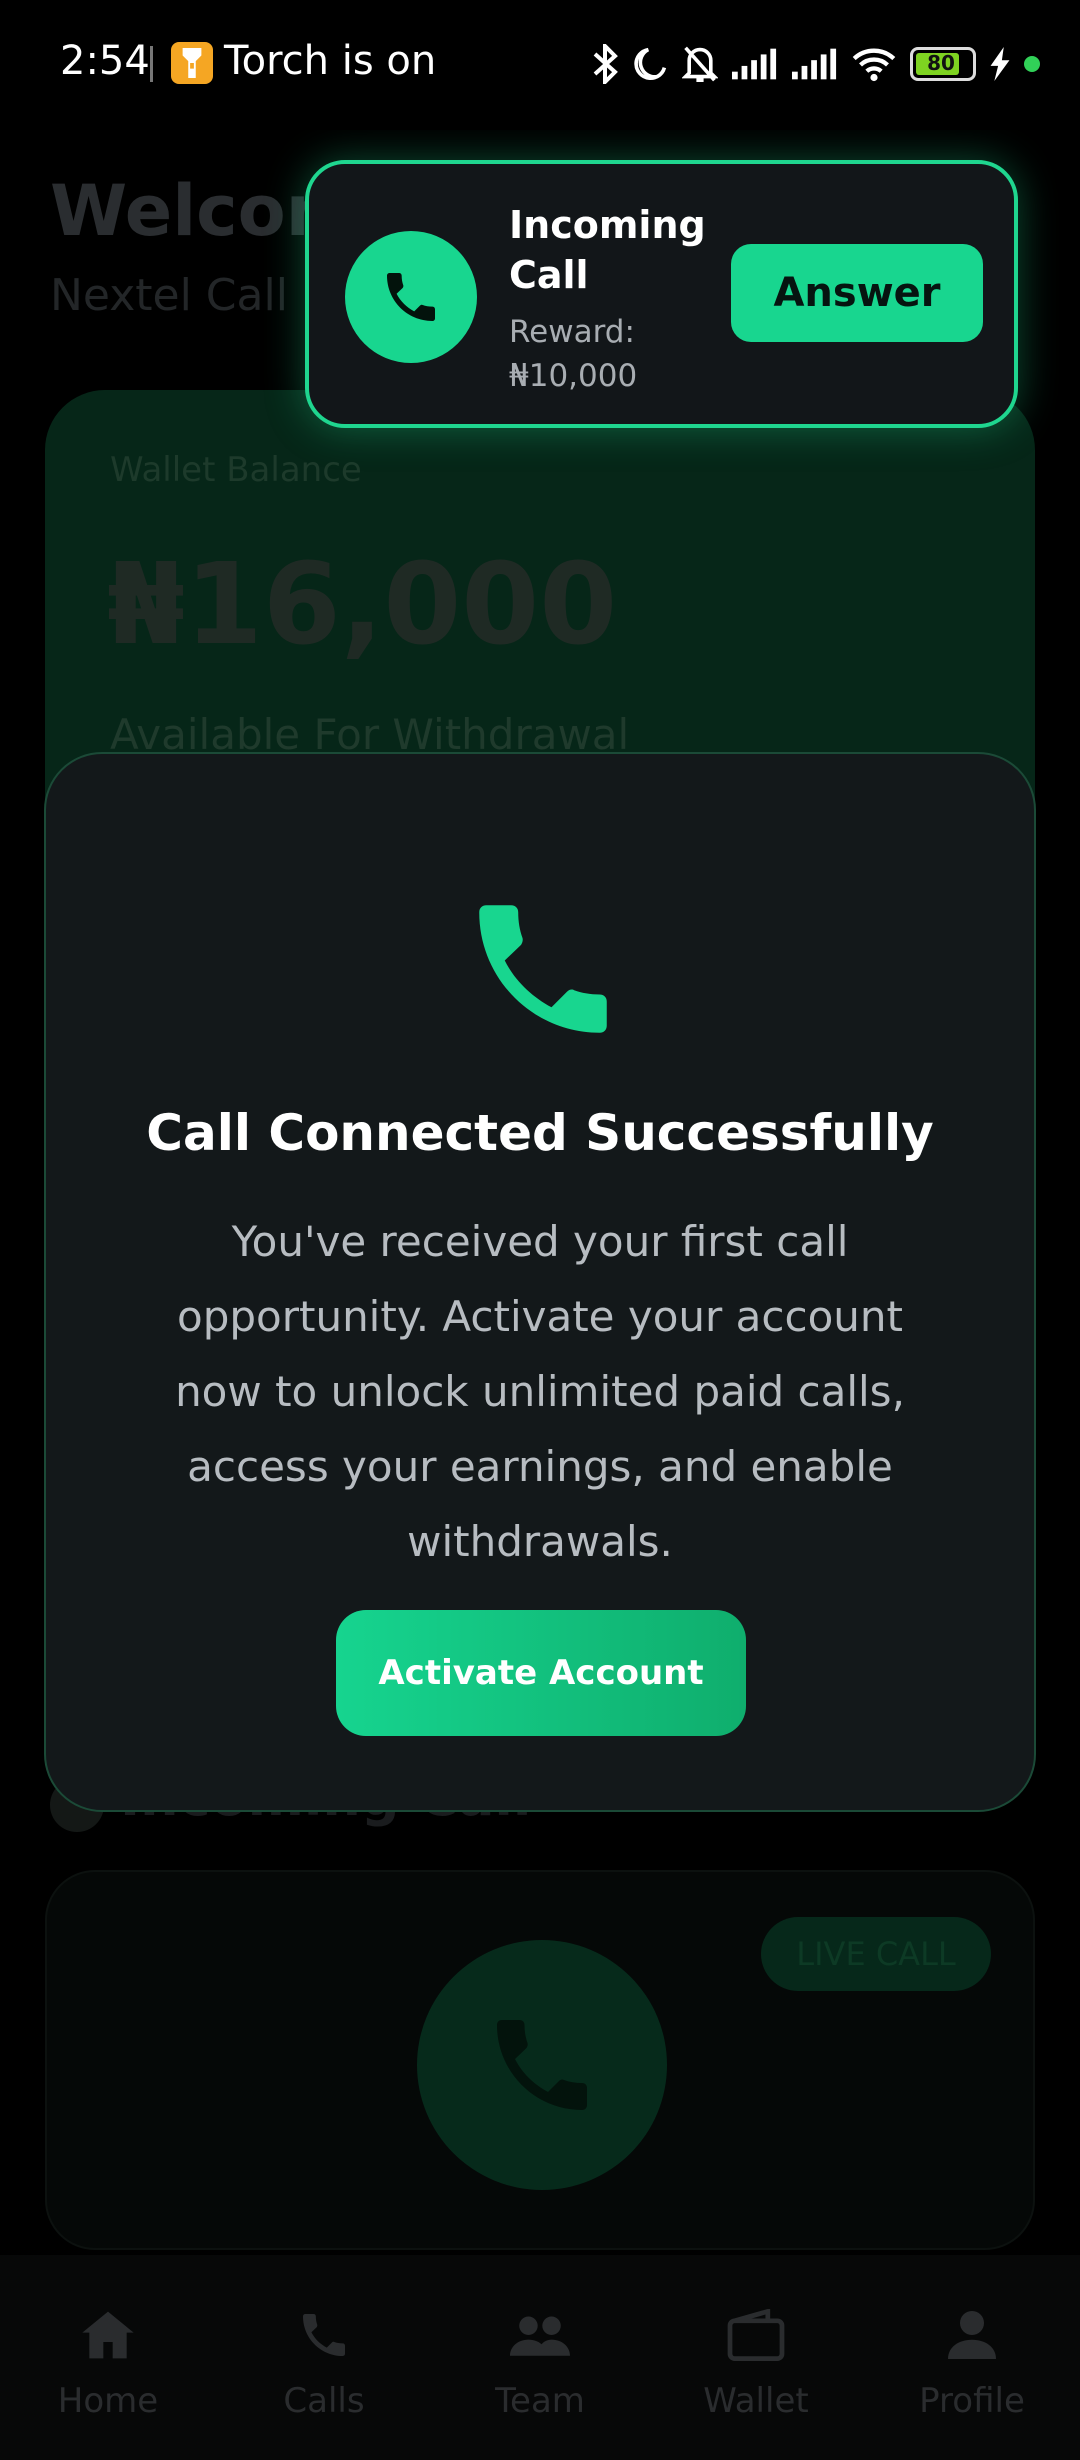 The image size is (1080, 2460). I want to click on nav-item-wallet: Wallet, so click(756, 2357).